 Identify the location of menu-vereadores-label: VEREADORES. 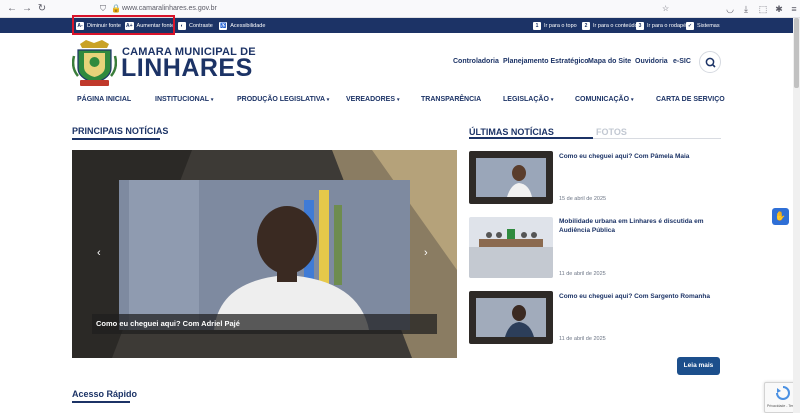
(371, 99).